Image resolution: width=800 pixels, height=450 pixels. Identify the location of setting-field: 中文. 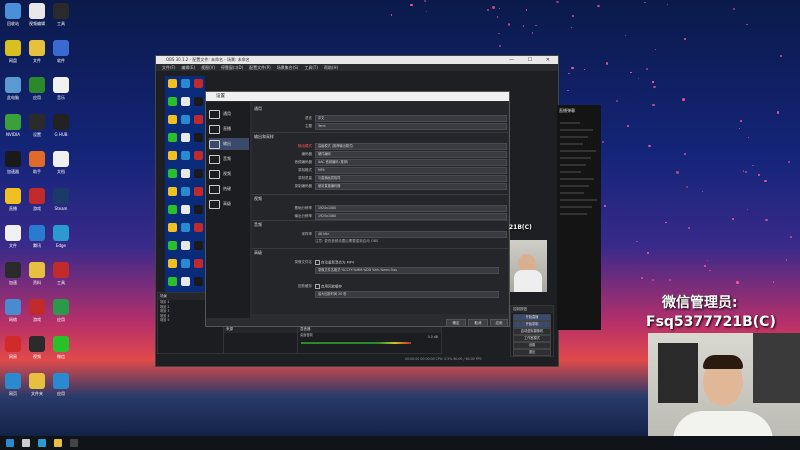
(411, 118).